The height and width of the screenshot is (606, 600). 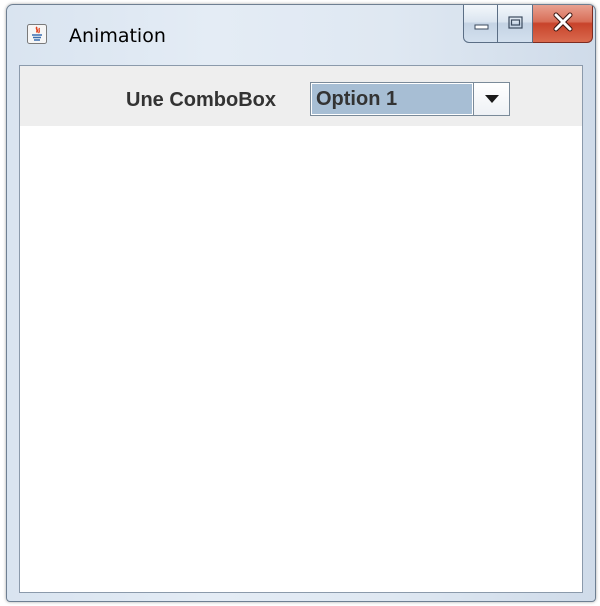 I want to click on option-combobox: Option 1, so click(x=410, y=99).